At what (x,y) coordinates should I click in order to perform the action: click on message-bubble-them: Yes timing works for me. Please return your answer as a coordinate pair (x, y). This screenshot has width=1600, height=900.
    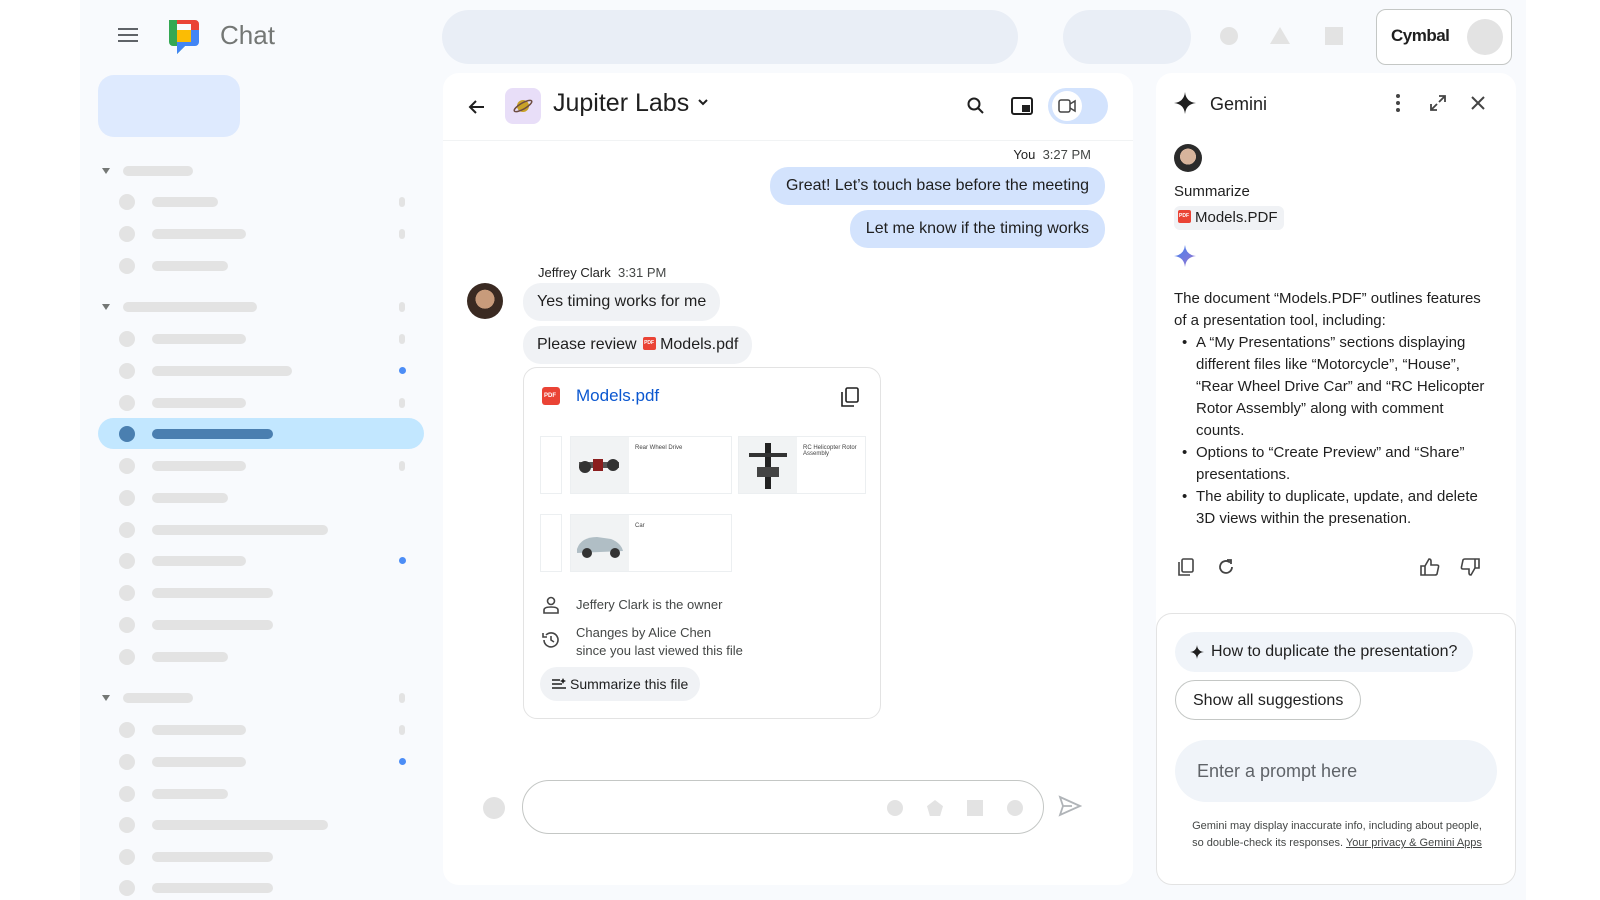
    Looking at the image, I should click on (622, 302).